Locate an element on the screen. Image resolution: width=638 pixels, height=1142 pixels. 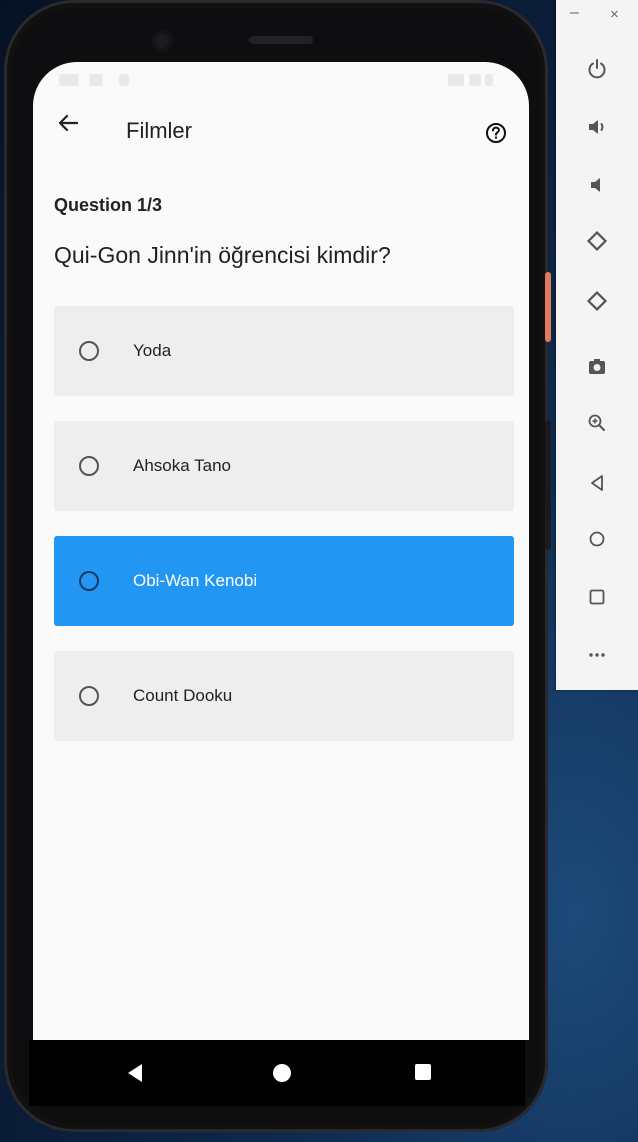
nav-recents-icon is located at coordinates (423, 1072).